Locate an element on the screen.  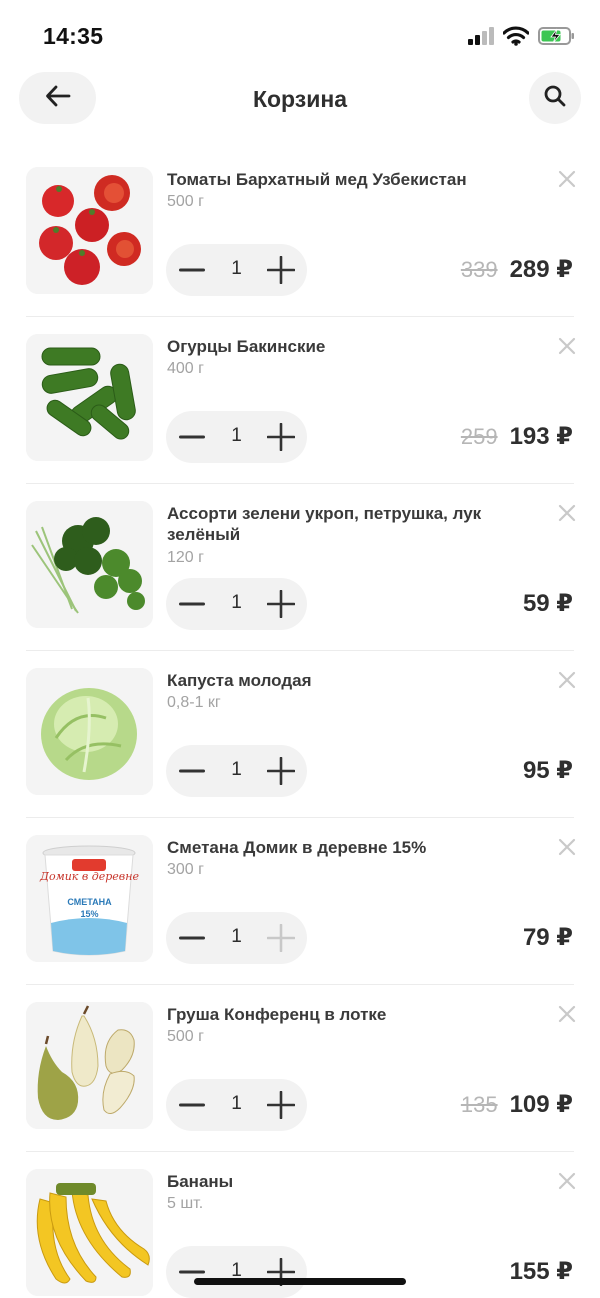
price-block: 339 289 ₽ is located at coordinates (517, 269).